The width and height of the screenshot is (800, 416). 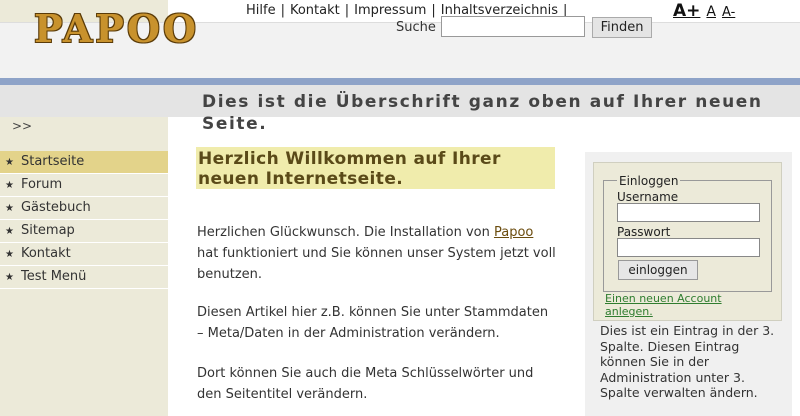 What do you see at coordinates (711, 12) in the screenshot?
I see `font-normal-button: A` at bounding box center [711, 12].